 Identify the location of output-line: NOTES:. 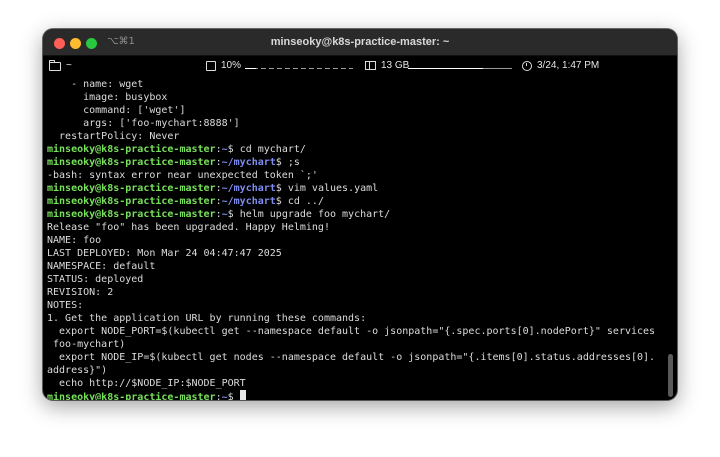
(65, 305).